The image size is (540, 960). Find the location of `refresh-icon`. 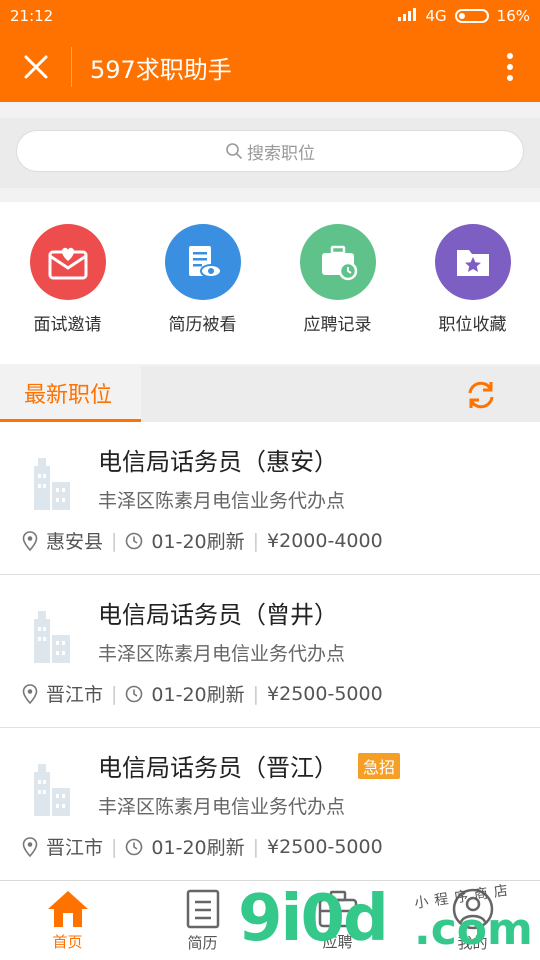

refresh-icon is located at coordinates (481, 395).